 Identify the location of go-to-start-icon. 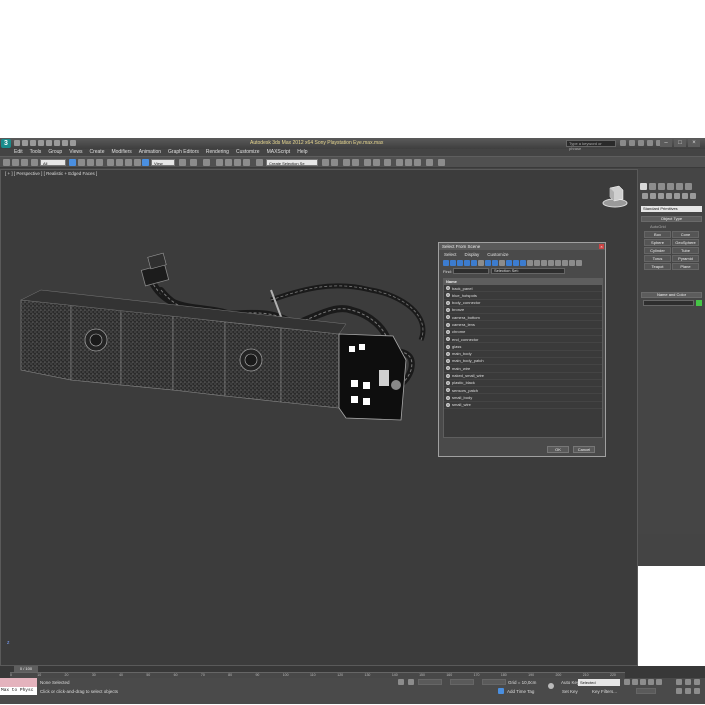
(627, 682).